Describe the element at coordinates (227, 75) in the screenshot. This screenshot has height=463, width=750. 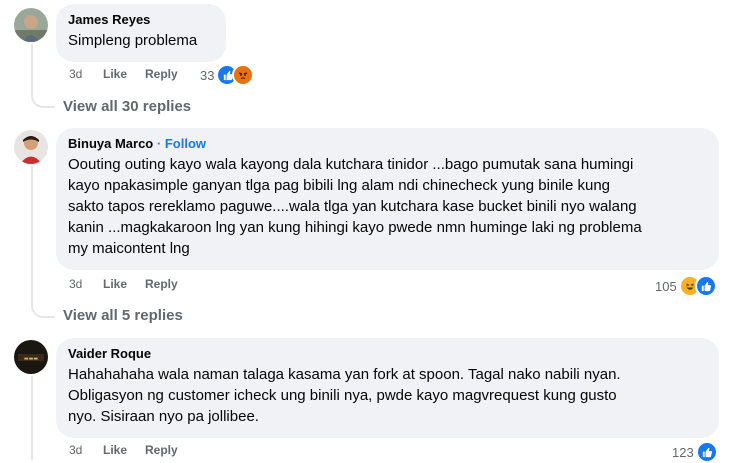
I see `reaction-summary: 33` at that location.